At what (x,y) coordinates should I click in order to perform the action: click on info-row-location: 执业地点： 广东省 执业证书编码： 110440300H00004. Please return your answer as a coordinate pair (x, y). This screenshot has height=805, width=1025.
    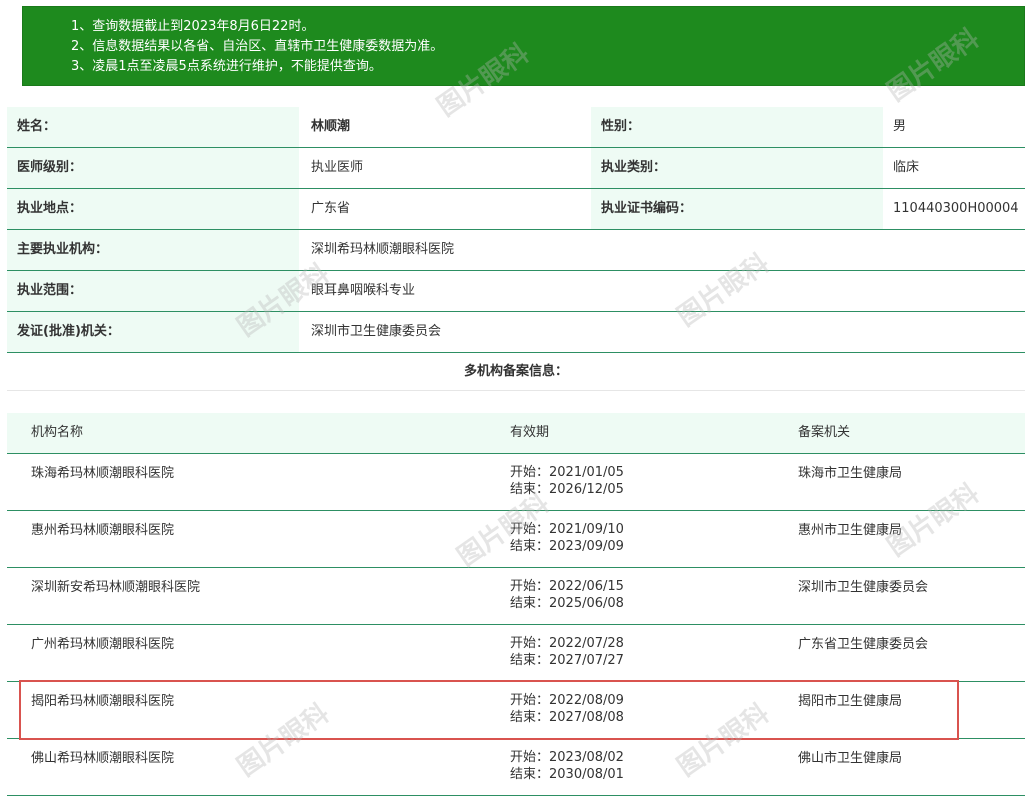
    Looking at the image, I should click on (516, 209).